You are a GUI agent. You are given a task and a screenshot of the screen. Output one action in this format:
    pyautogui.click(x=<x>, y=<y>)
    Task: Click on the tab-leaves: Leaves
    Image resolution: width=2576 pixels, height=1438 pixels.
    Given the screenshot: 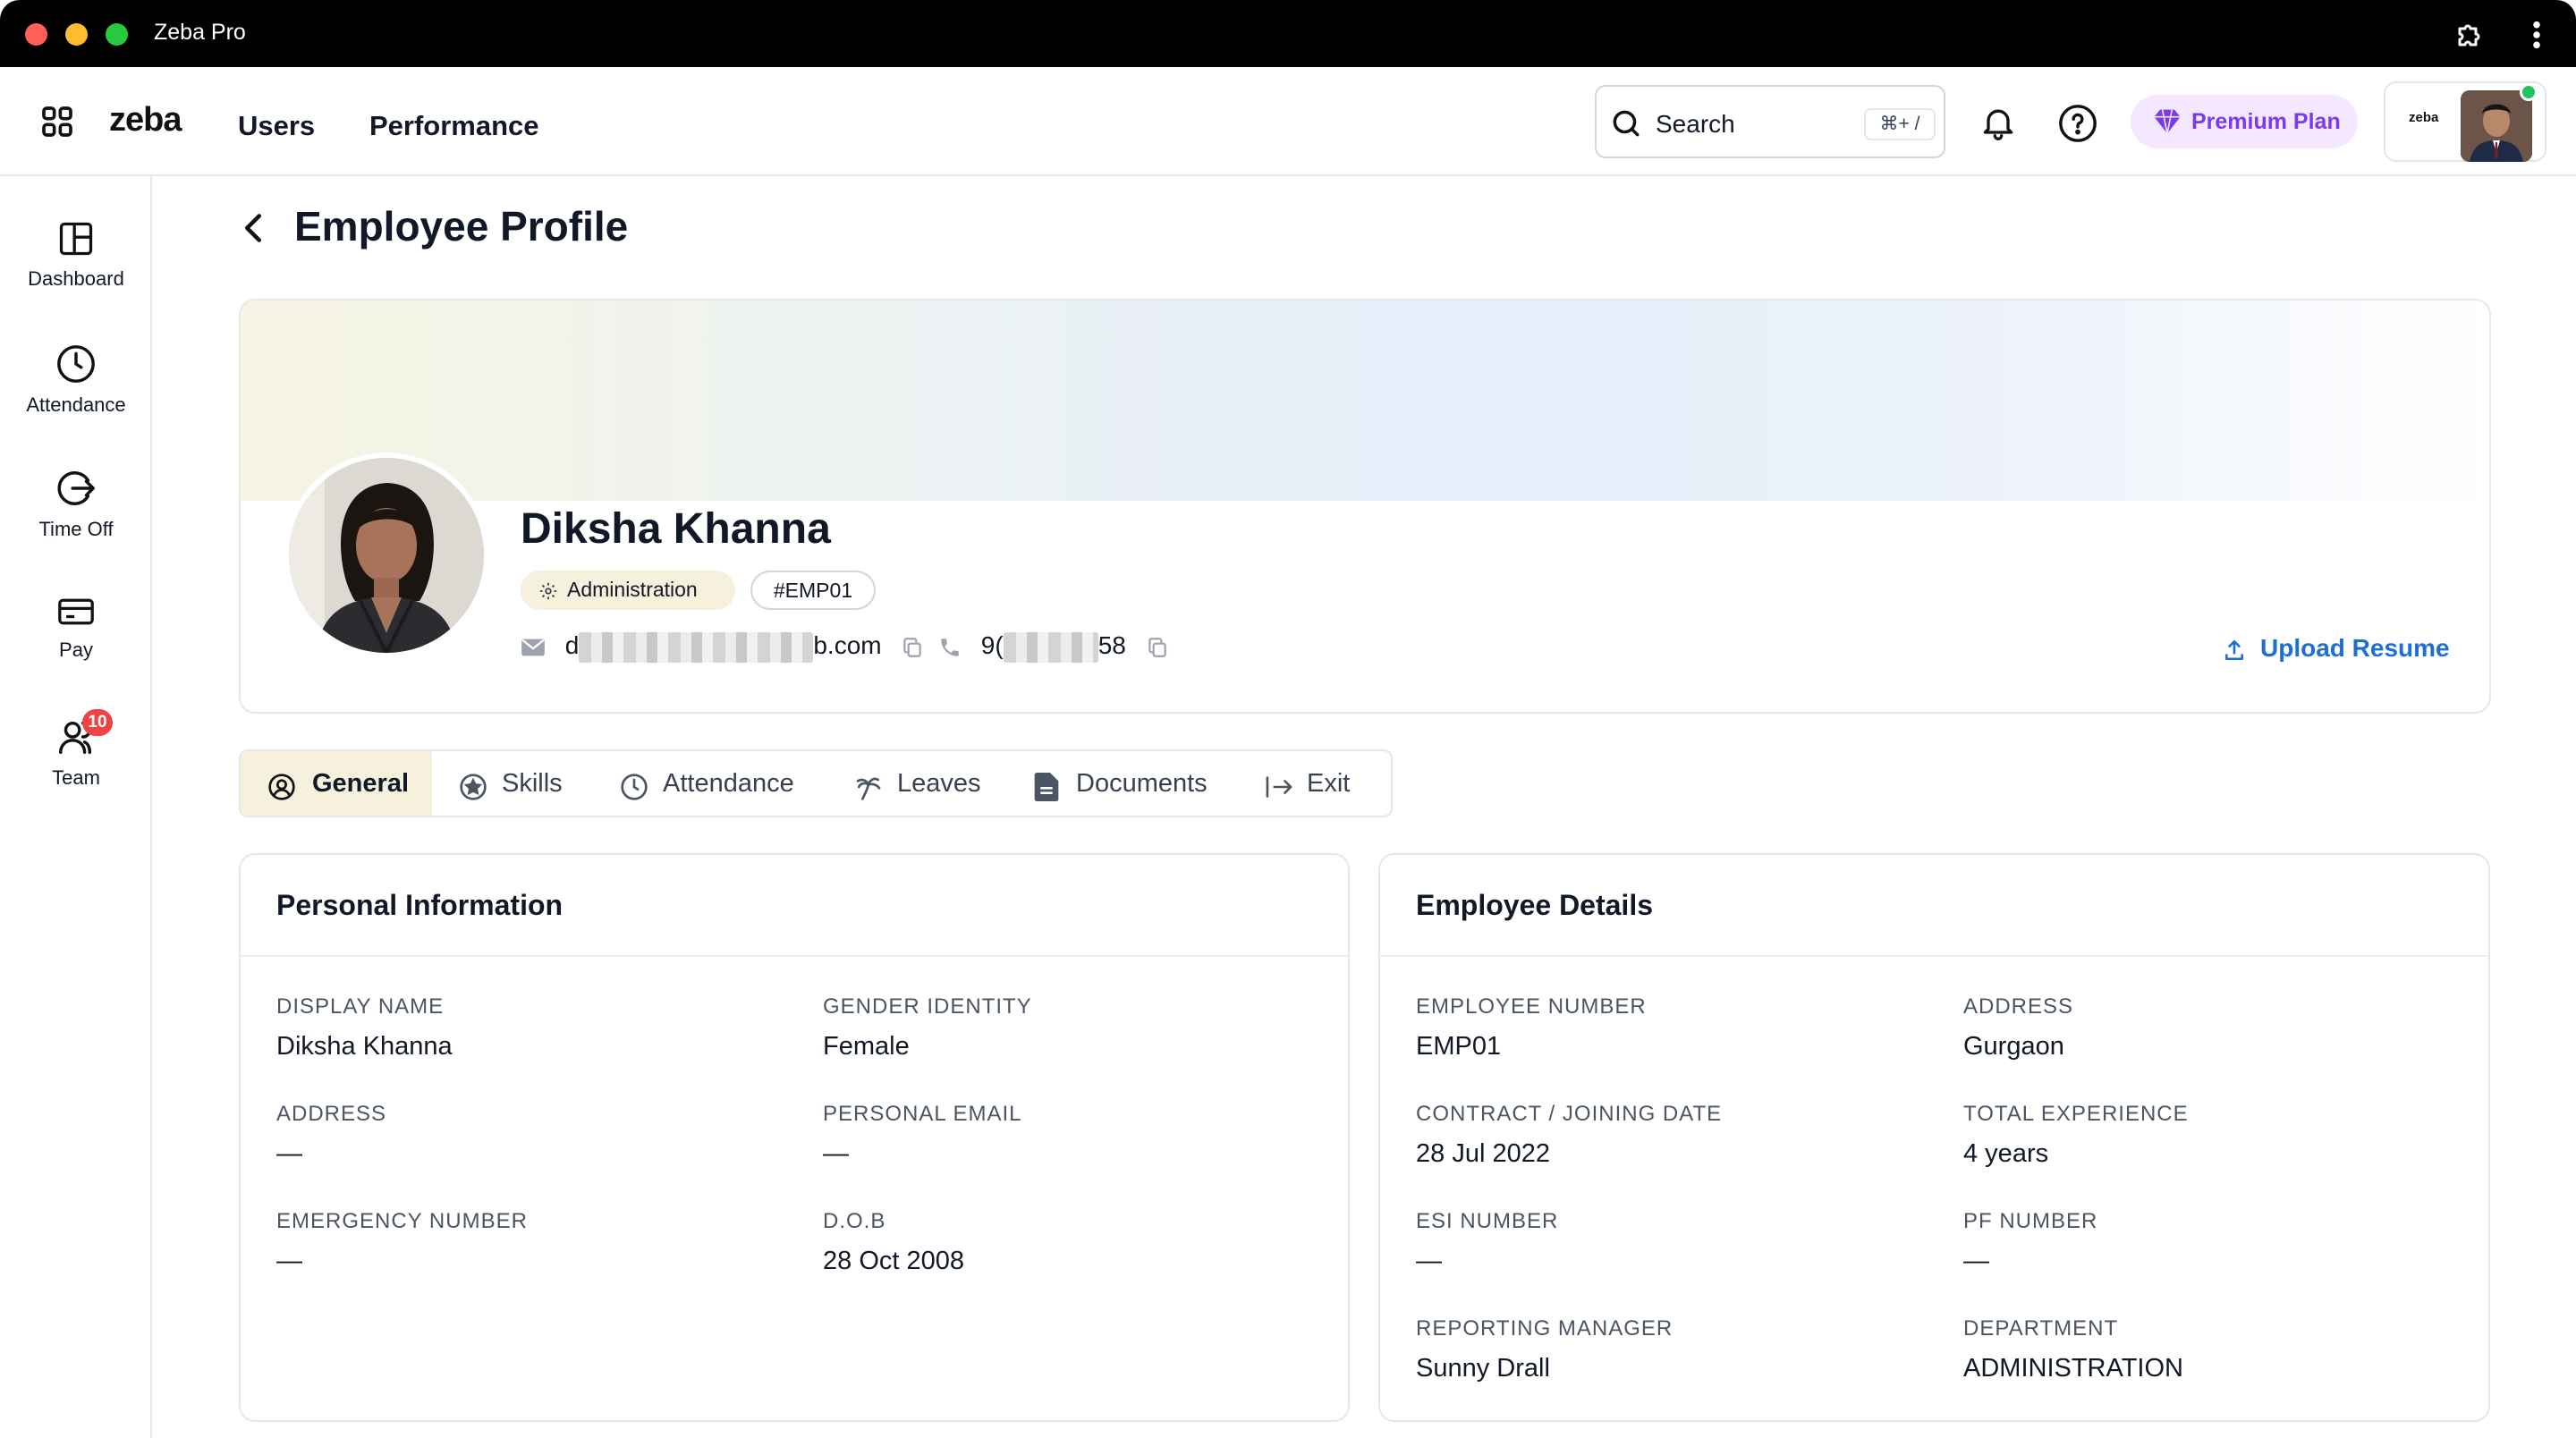 What is the action you would take?
    pyautogui.click(x=916, y=783)
    